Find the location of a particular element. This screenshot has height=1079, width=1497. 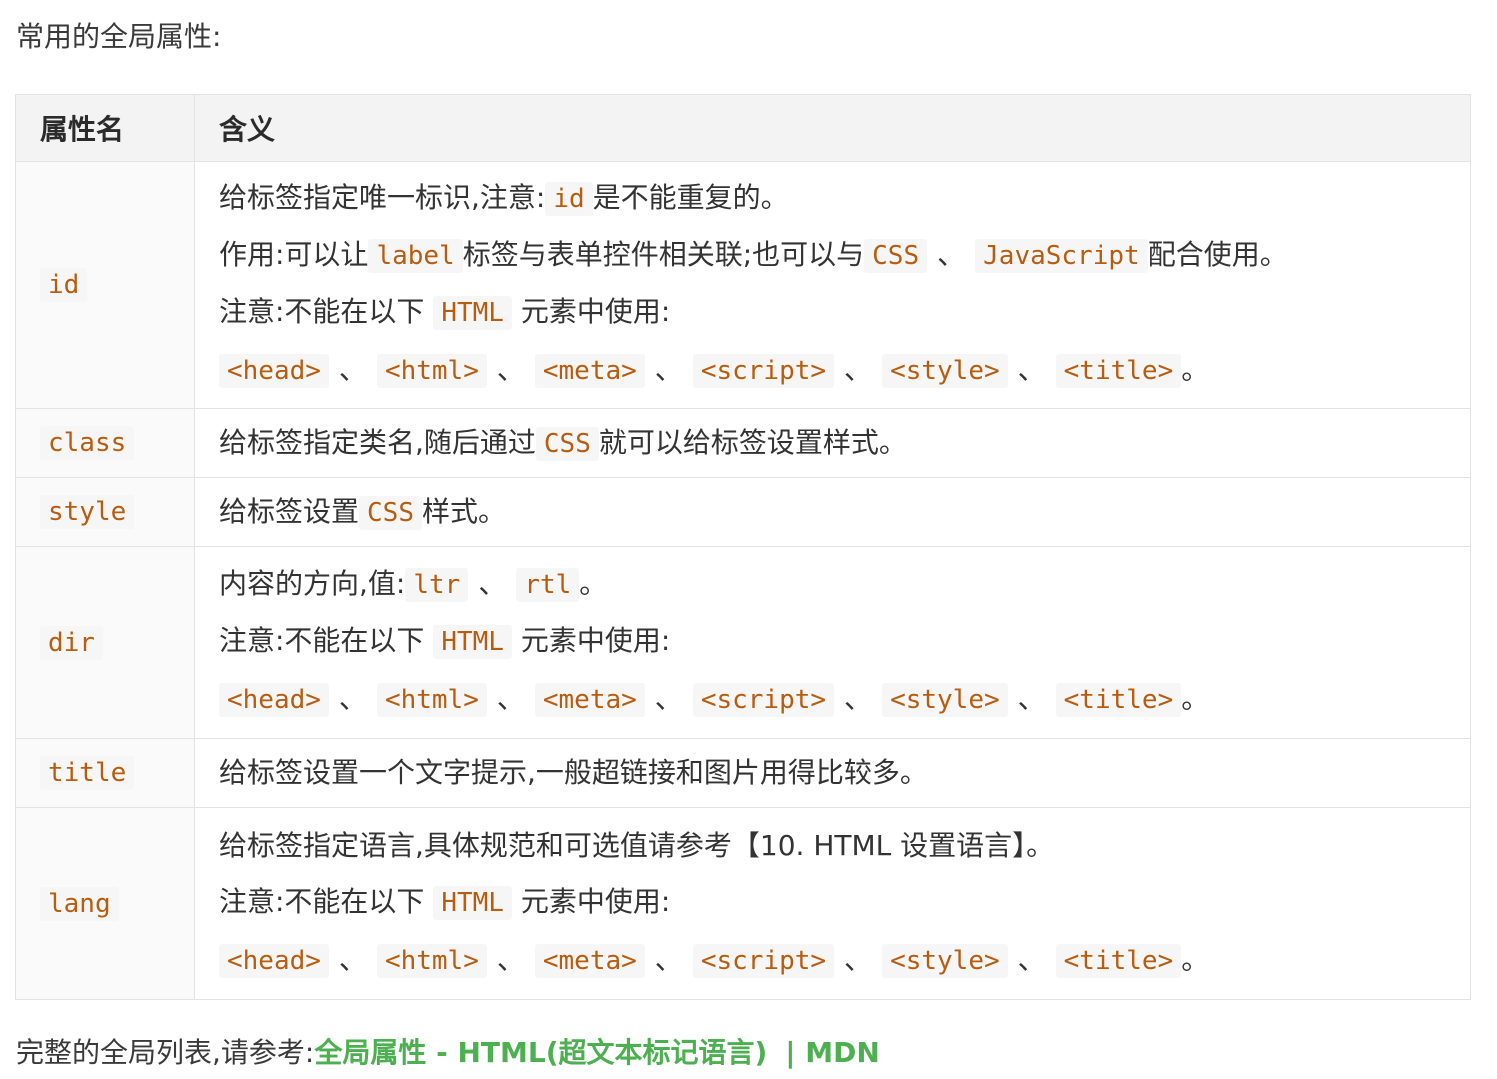

attr-name-class: class is located at coordinates (87, 443).